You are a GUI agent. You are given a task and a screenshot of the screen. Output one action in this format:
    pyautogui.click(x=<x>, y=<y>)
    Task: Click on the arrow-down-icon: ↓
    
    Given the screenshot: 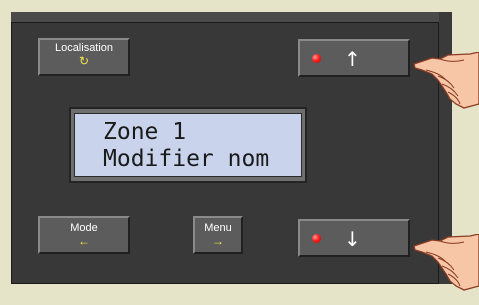 What is the action you would take?
    pyautogui.click(x=352, y=239)
    